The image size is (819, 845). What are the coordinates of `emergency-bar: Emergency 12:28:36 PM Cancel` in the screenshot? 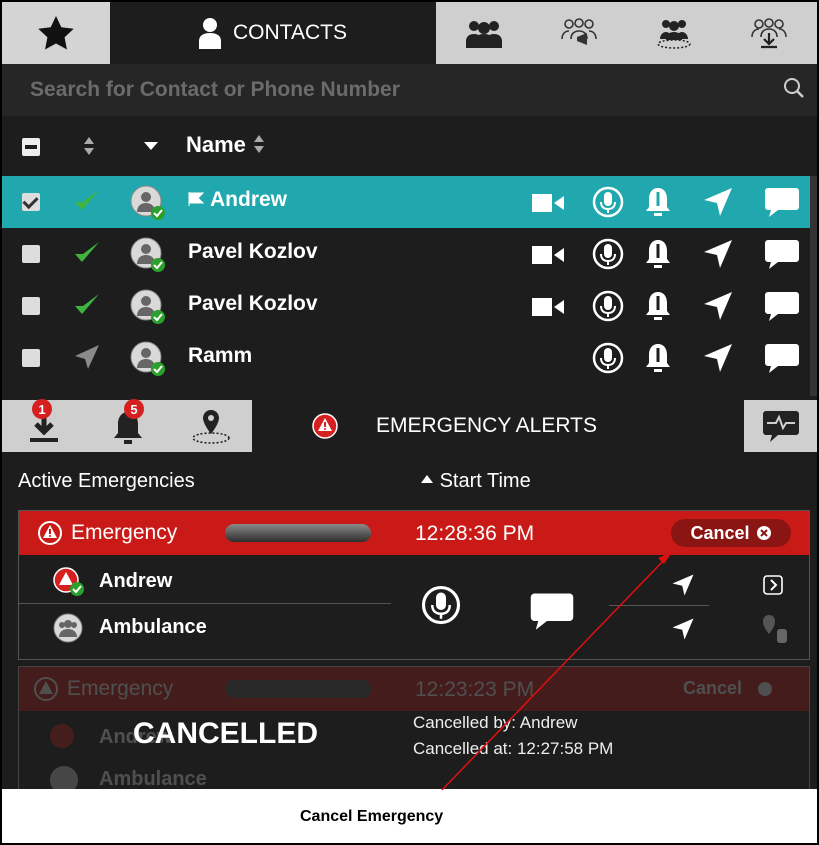 It's located at (414, 533).